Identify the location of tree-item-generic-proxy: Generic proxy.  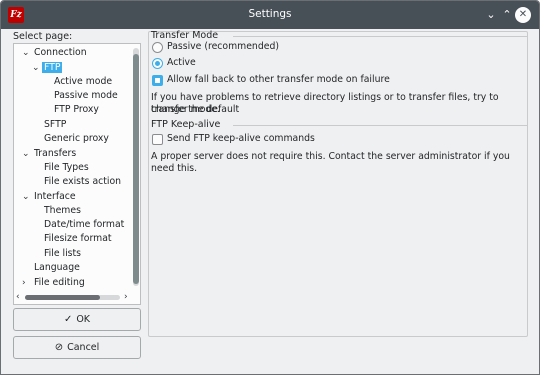
(76, 139).